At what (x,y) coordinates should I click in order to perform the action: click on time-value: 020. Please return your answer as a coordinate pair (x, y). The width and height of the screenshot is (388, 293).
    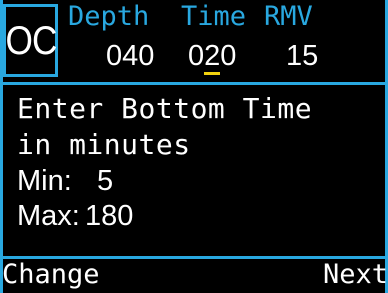
    Looking at the image, I should click on (212, 57).